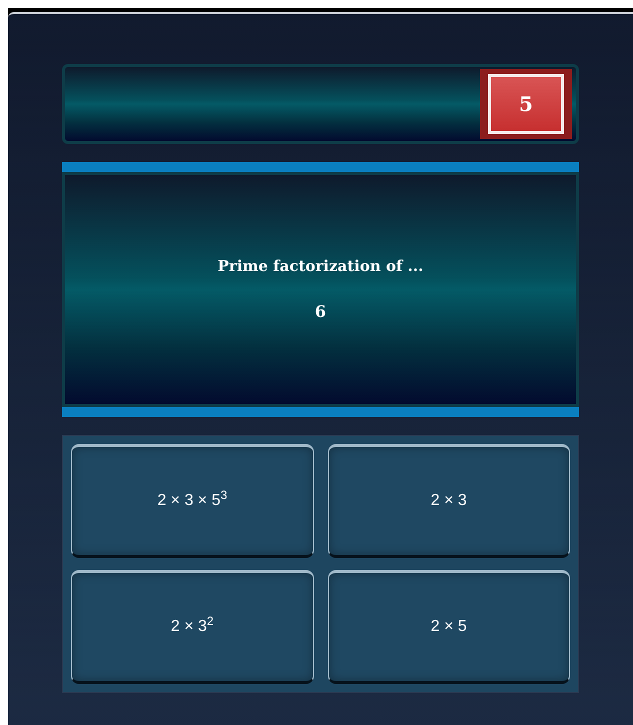 Image resolution: width=633 pixels, height=725 pixels. What do you see at coordinates (320, 311) in the screenshot?
I see `question-number: 6` at bounding box center [320, 311].